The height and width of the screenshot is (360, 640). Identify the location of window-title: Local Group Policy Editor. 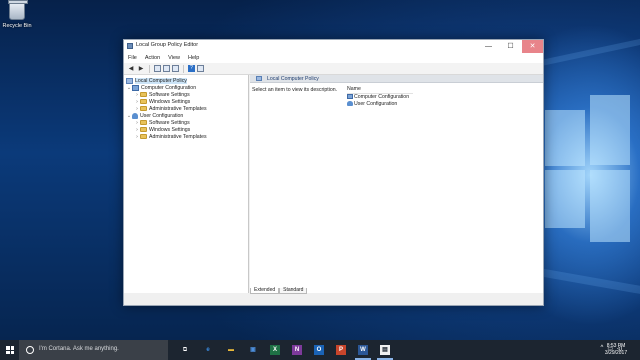
(167, 45).